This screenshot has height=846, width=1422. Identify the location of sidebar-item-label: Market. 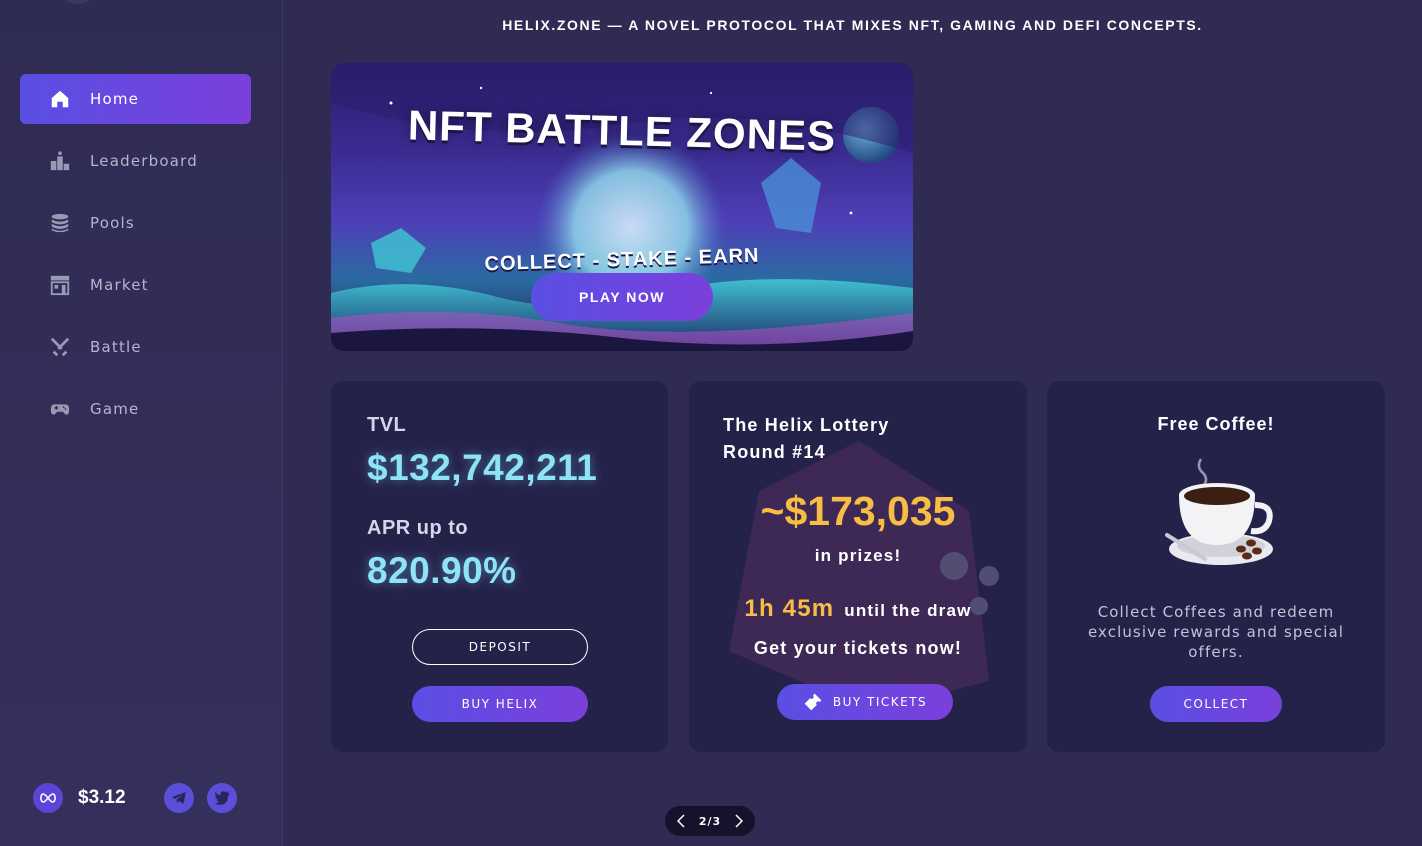
(119, 285).